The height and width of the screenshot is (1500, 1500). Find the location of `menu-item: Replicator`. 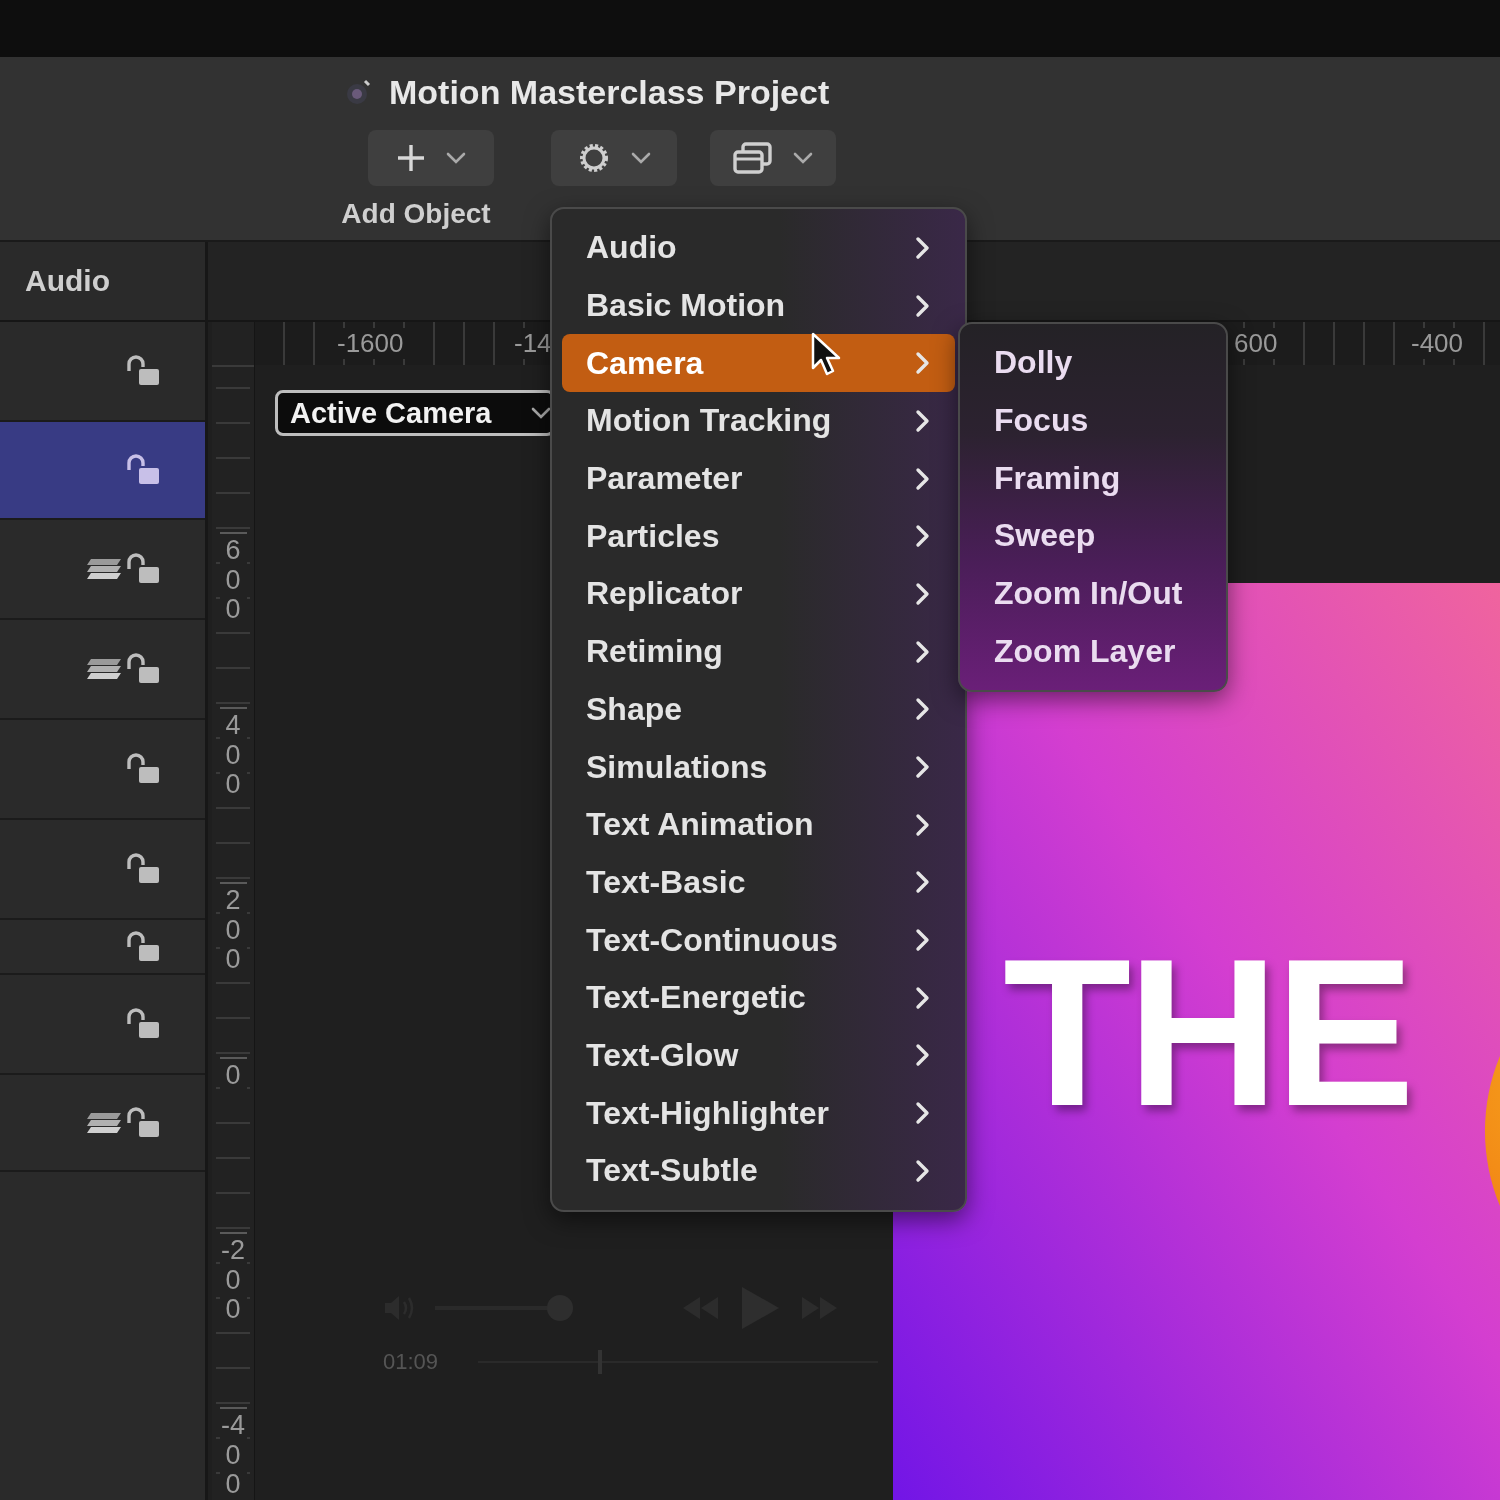

menu-item: Replicator is located at coordinates (758, 594).